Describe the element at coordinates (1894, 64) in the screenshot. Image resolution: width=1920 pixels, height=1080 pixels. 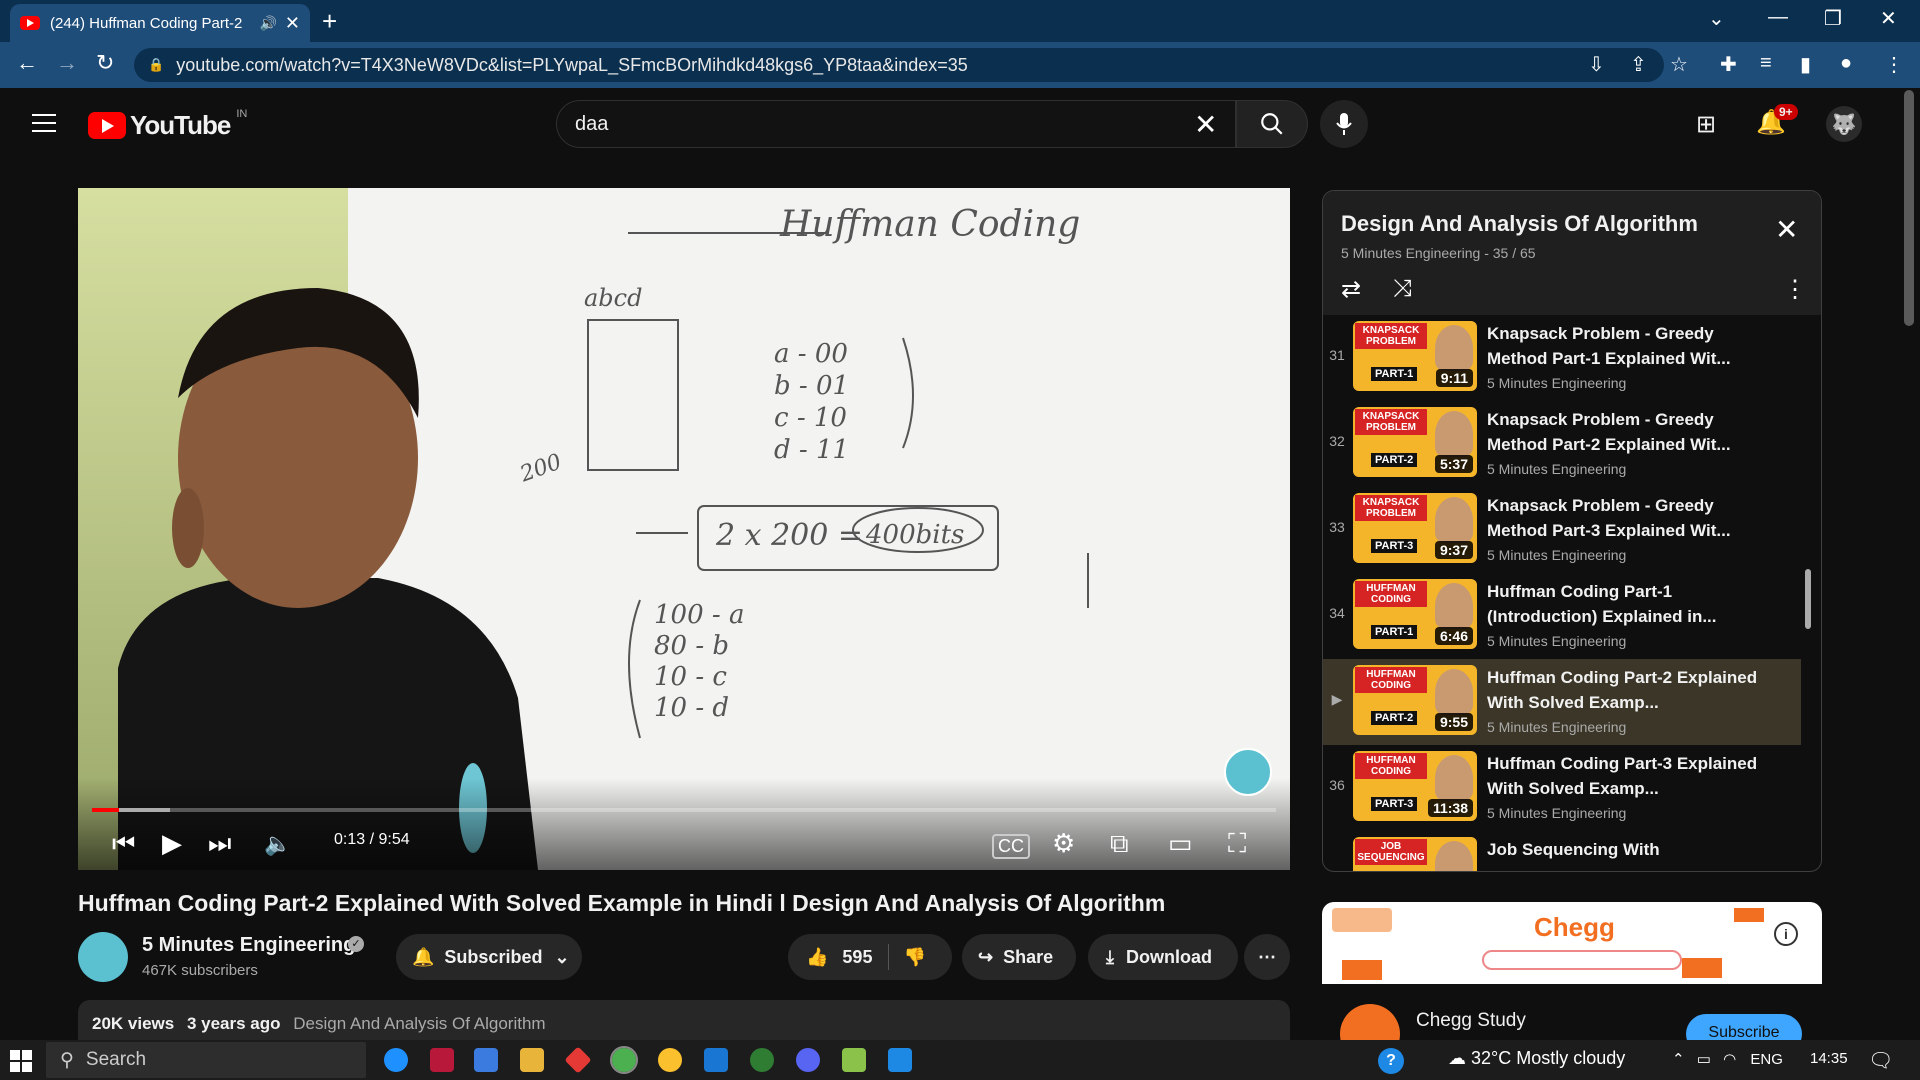
I see `chrome-menu-icon: ⋮` at that location.